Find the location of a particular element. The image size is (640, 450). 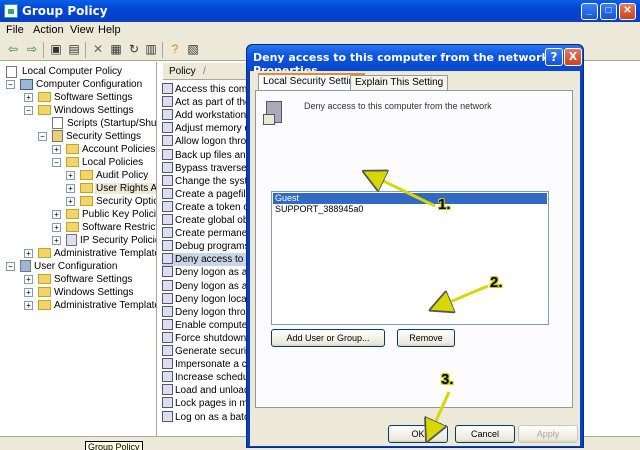

tree-item-administrative-templates: + Administrative Templates is located at coordinates (89, 253).